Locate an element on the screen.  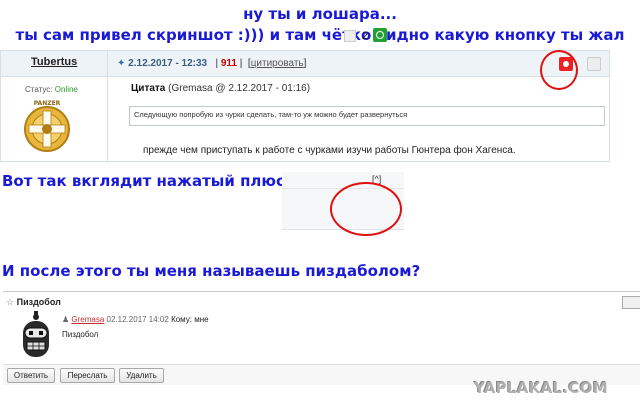
forward-button: Переслать is located at coordinates (87, 375).